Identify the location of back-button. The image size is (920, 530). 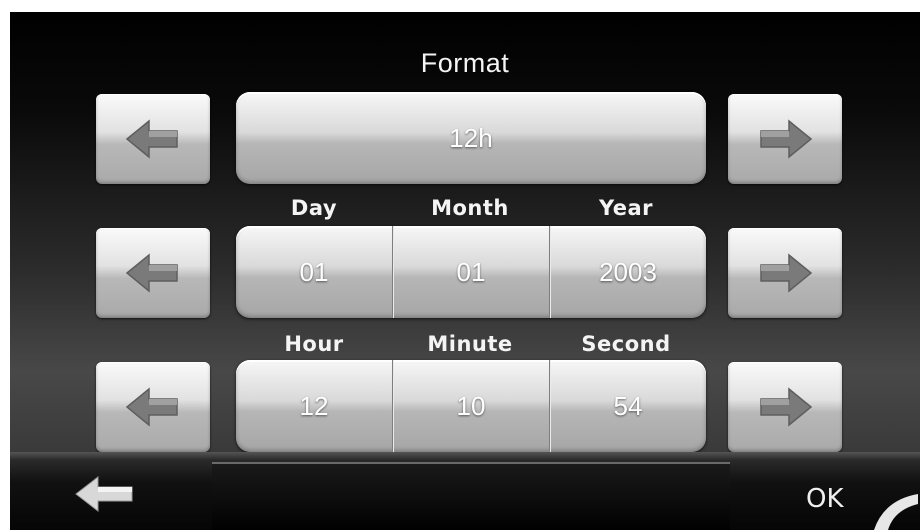
(105, 496).